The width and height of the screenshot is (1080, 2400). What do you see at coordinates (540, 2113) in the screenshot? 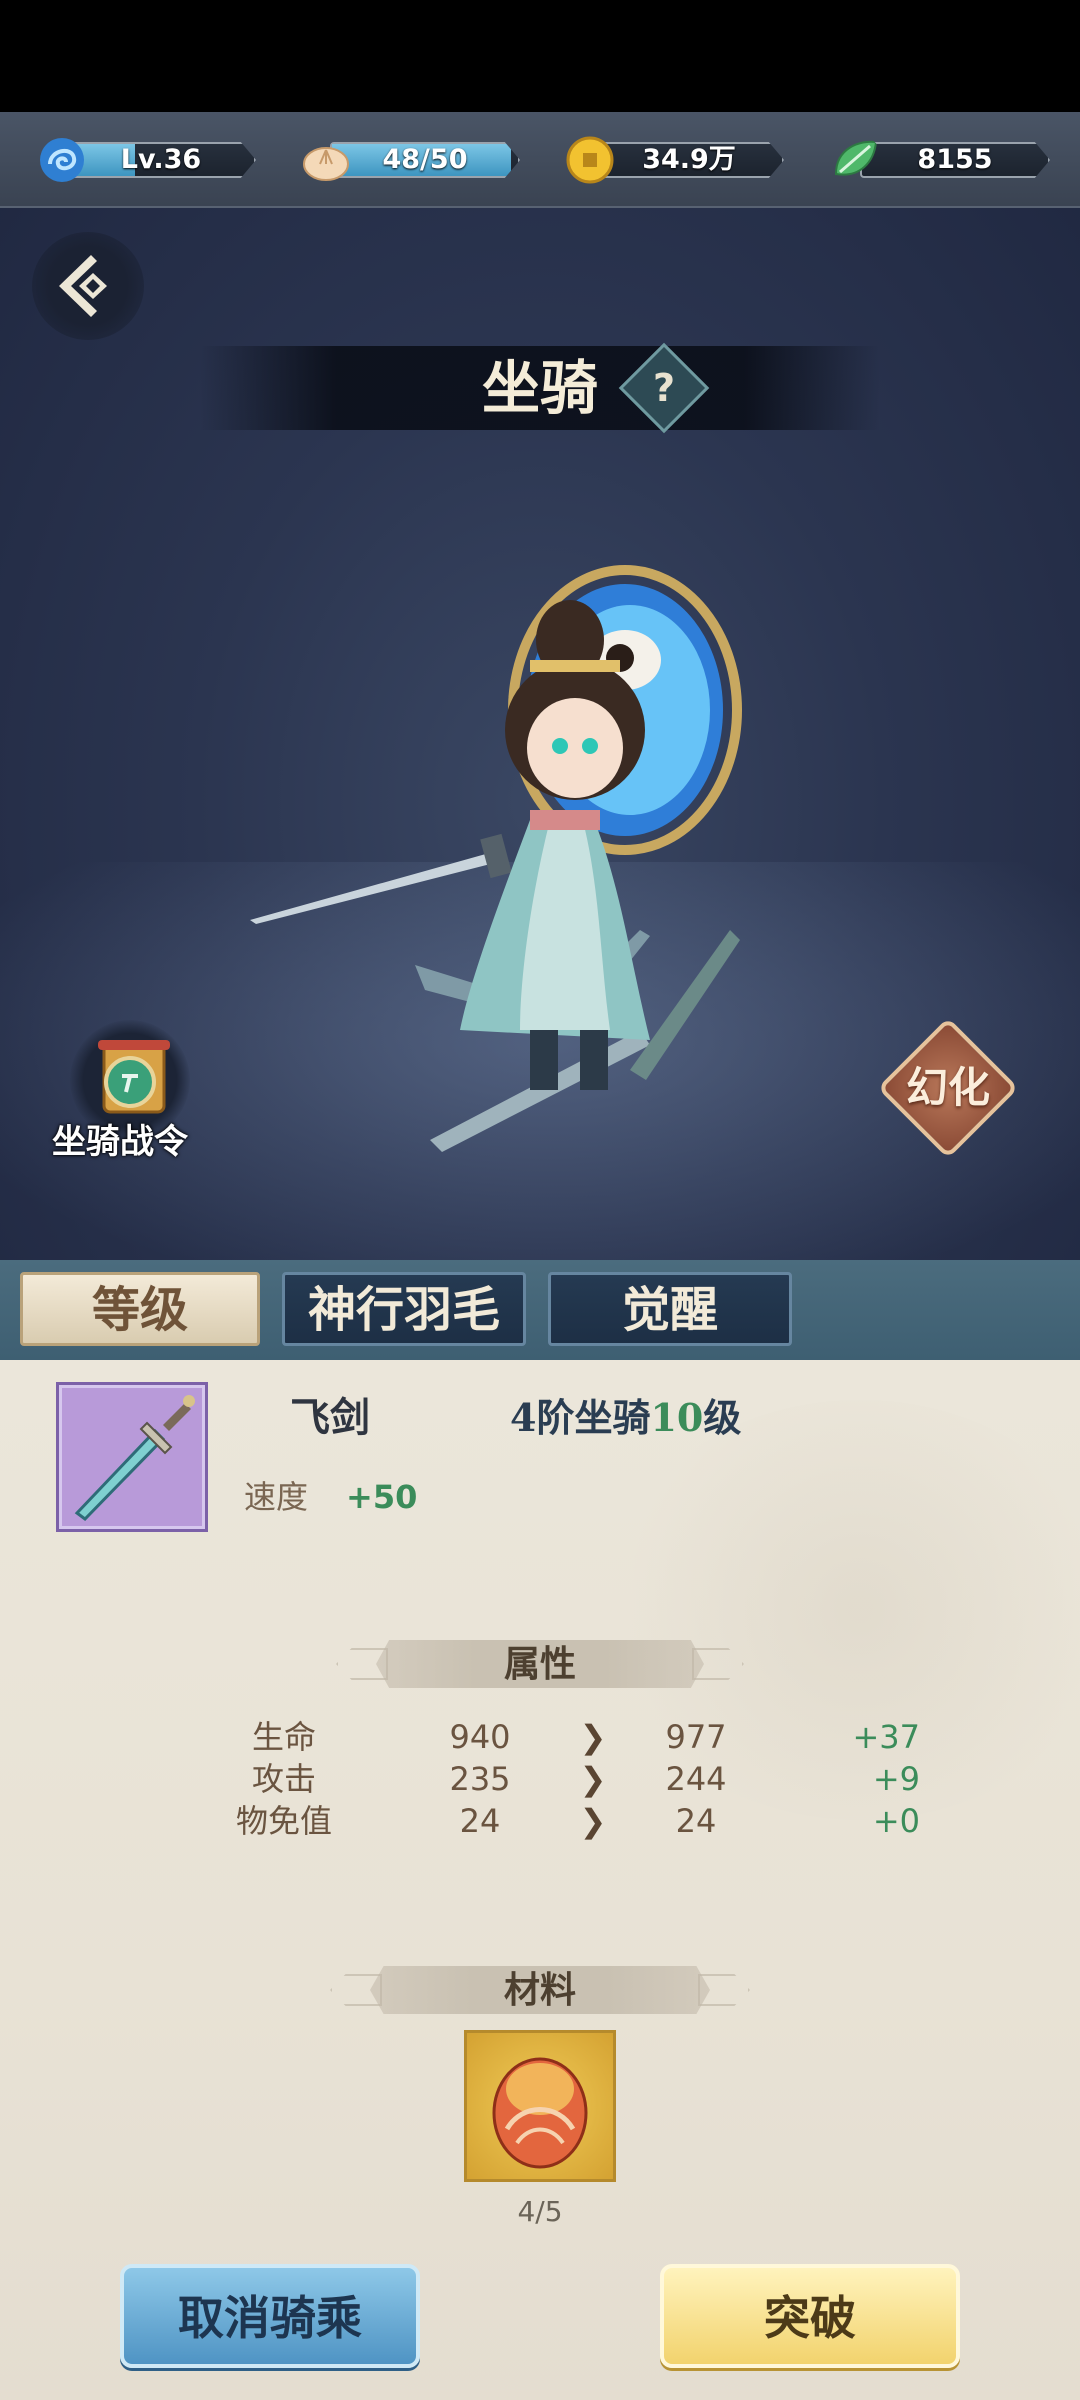
I see `phoenix-egg-icon` at bounding box center [540, 2113].